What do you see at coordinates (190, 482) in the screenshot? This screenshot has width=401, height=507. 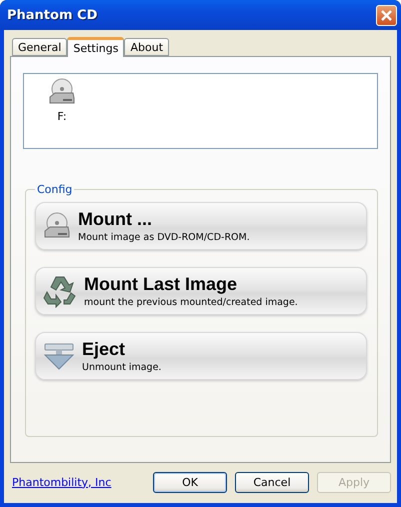 I see `dialog-button: OK` at bounding box center [190, 482].